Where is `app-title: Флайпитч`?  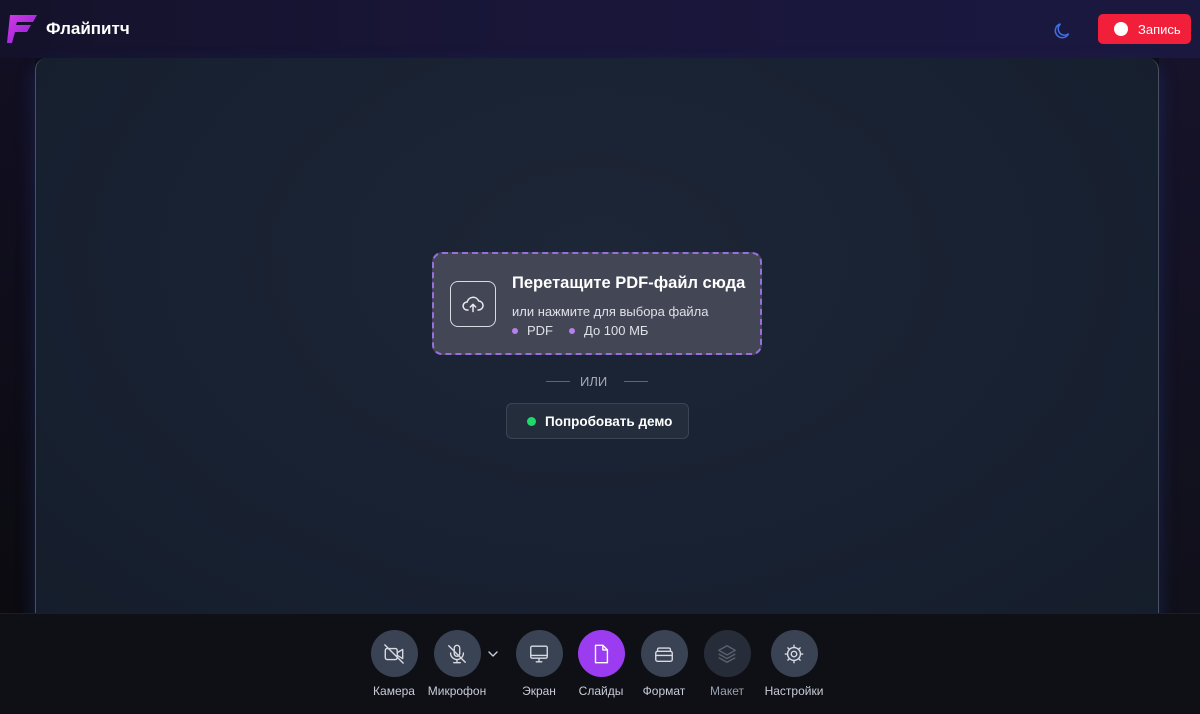
app-title: Флайпитч is located at coordinates (88, 28).